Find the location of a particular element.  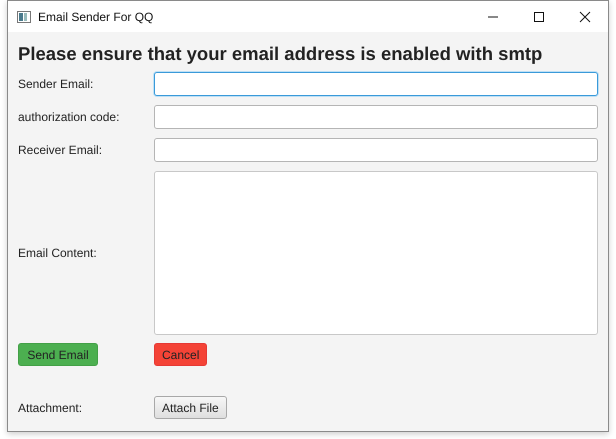

cancel-button: Cancel is located at coordinates (181, 354).